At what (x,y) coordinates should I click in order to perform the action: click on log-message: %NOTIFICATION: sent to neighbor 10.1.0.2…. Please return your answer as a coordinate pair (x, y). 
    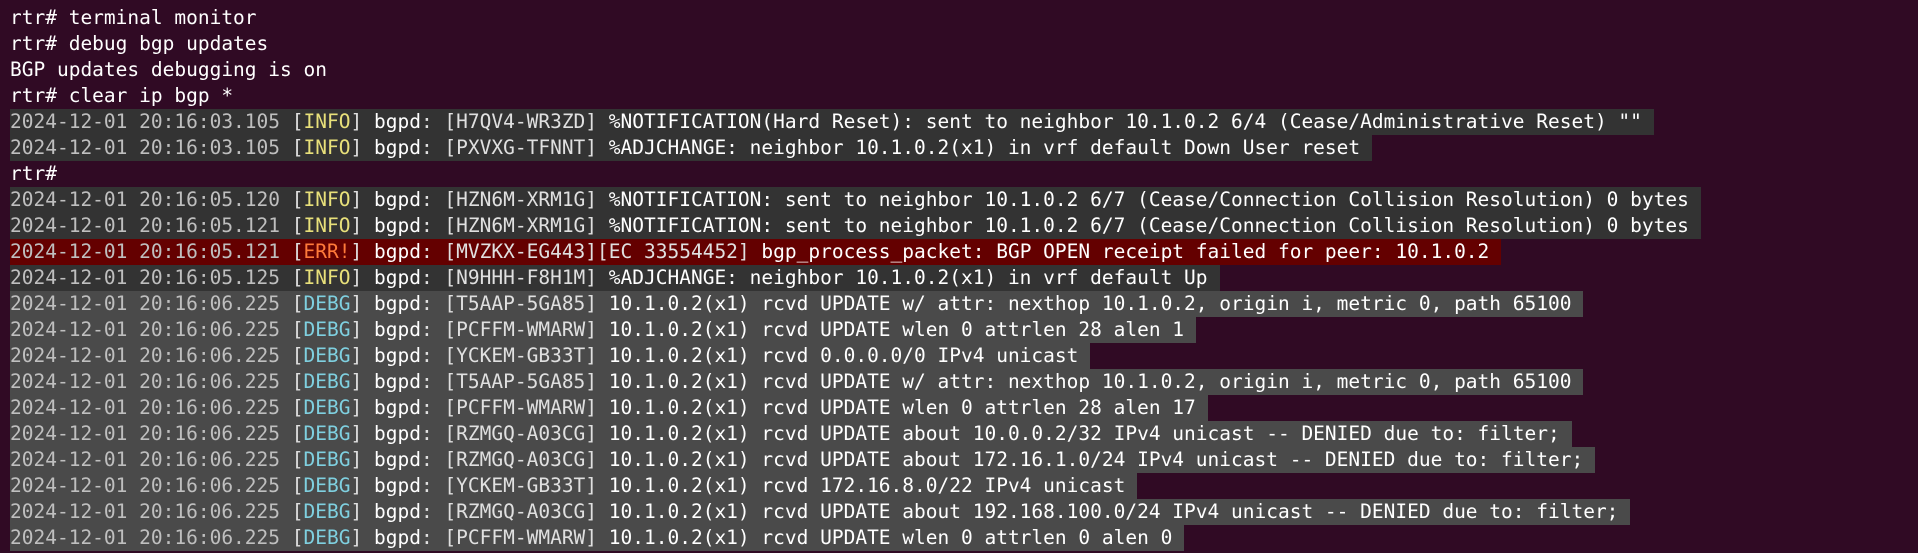
    Looking at the image, I should click on (1143, 199).